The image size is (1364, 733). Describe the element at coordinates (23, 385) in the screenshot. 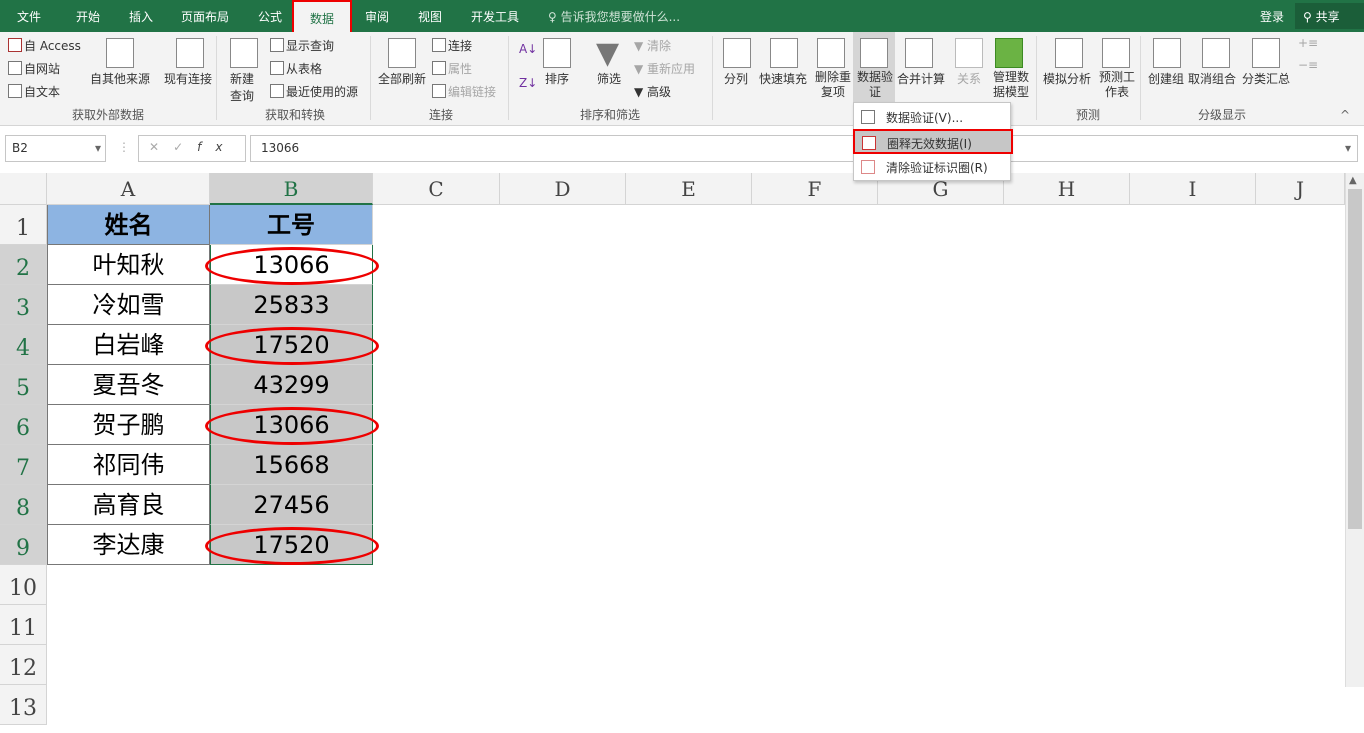

I see `row-header-5: 5` at that location.